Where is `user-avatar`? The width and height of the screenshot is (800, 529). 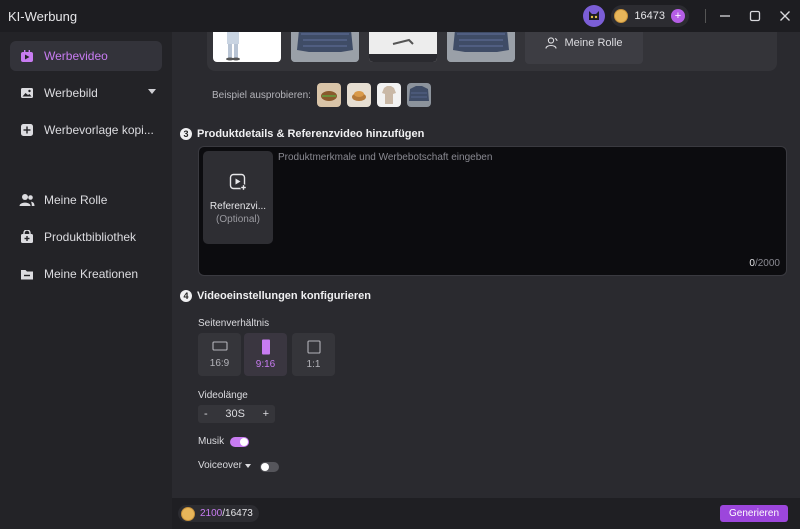 user-avatar is located at coordinates (594, 16).